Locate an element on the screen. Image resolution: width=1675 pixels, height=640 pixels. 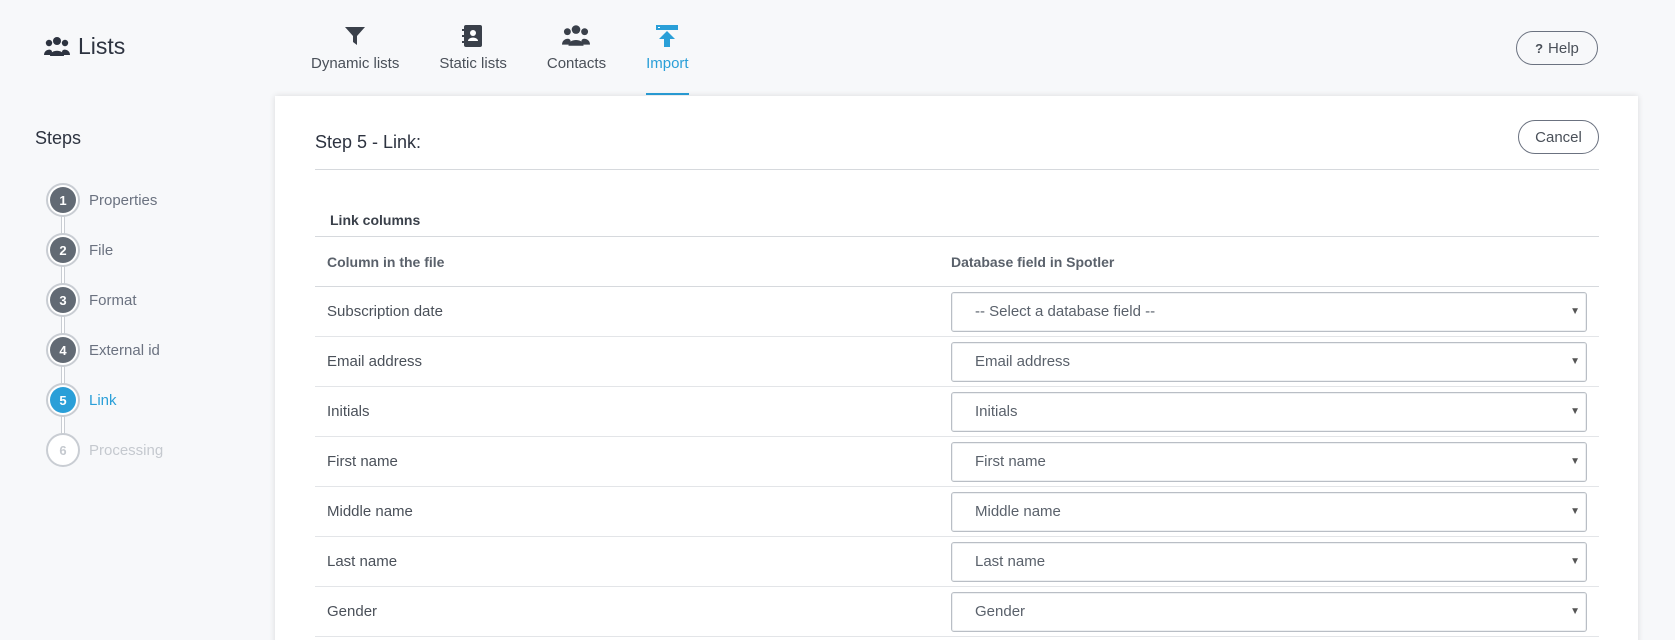
file-column-name: Gender is located at coordinates (352, 611).